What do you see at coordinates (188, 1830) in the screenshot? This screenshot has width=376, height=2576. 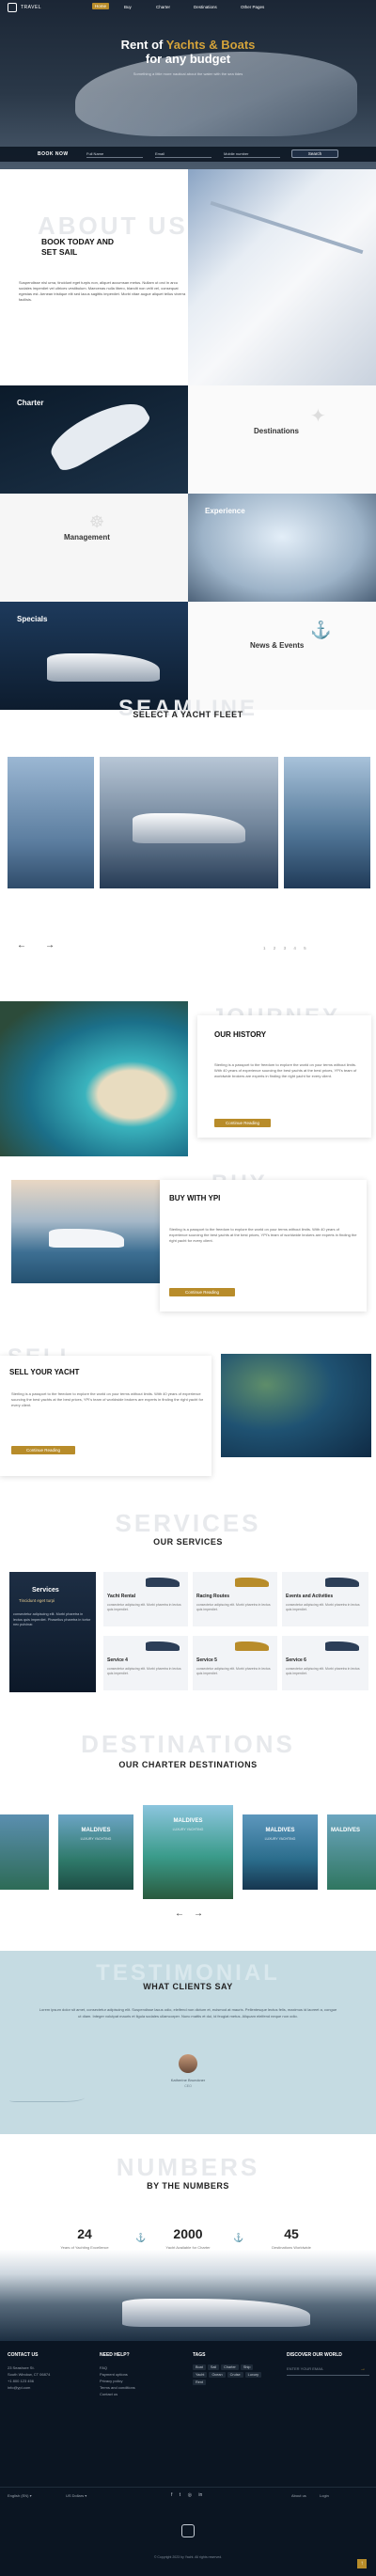 I see `destination-sub-2: LUXURY YACHTING` at bounding box center [188, 1830].